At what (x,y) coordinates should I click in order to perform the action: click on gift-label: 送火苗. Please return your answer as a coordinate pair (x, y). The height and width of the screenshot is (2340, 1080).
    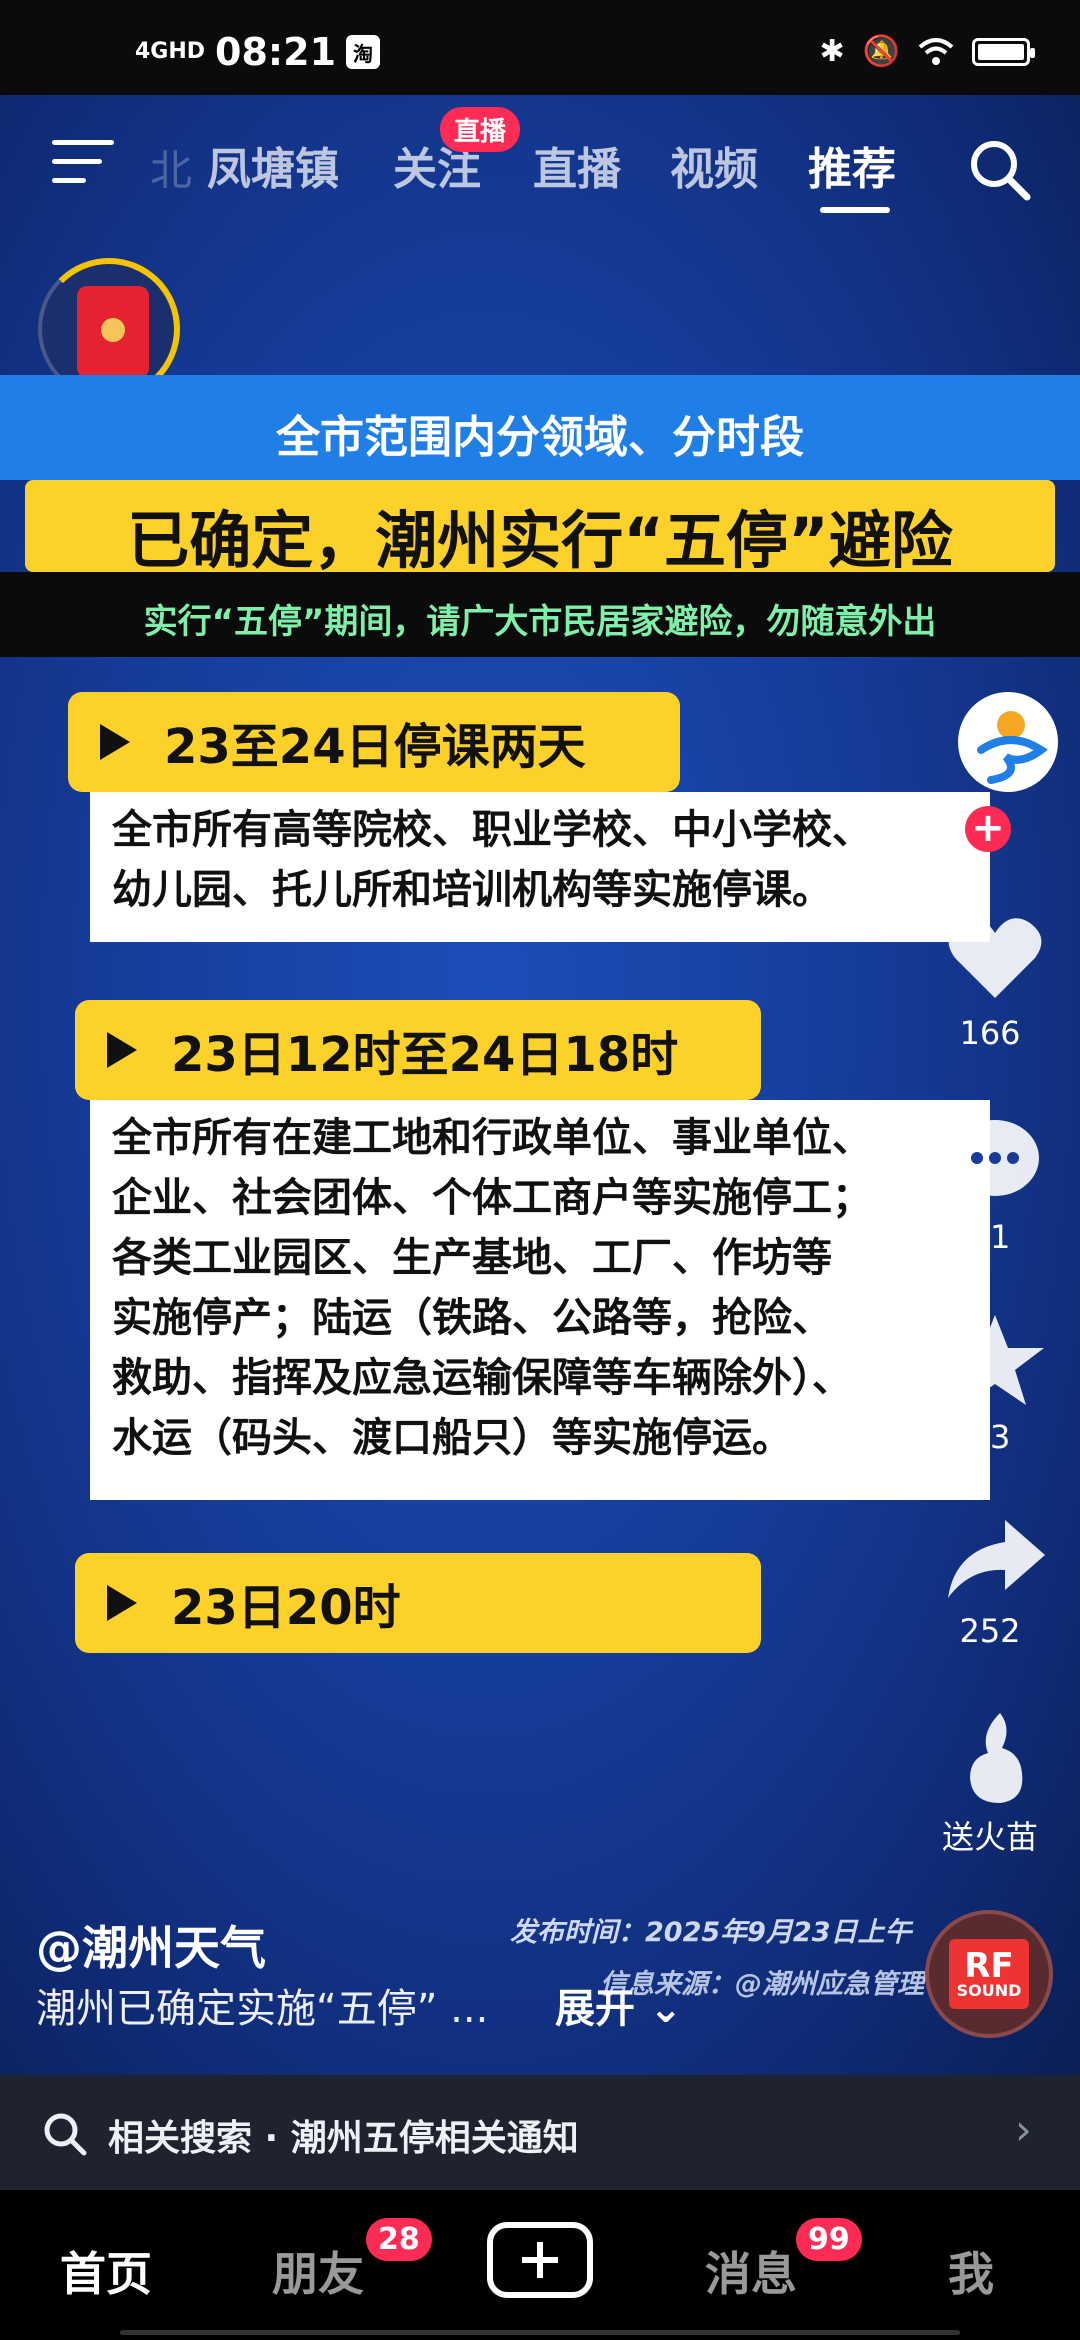
    Looking at the image, I should click on (989, 1837).